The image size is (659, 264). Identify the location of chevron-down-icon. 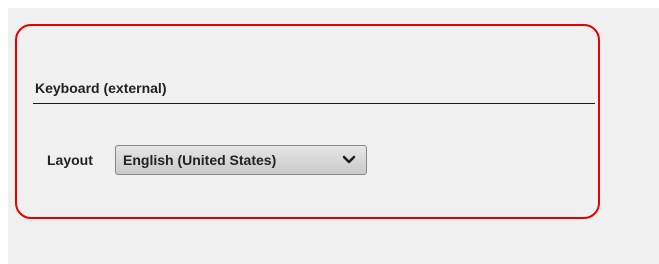
(349, 160).